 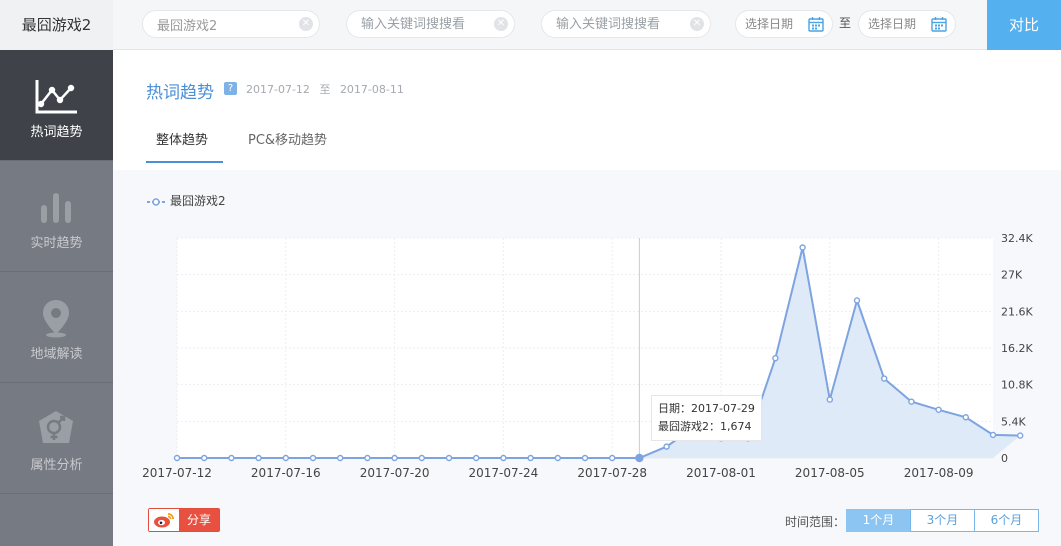 What do you see at coordinates (287, 146) in the screenshot?
I see `tab-pc-mobile-trend: PC&移动趋势` at bounding box center [287, 146].